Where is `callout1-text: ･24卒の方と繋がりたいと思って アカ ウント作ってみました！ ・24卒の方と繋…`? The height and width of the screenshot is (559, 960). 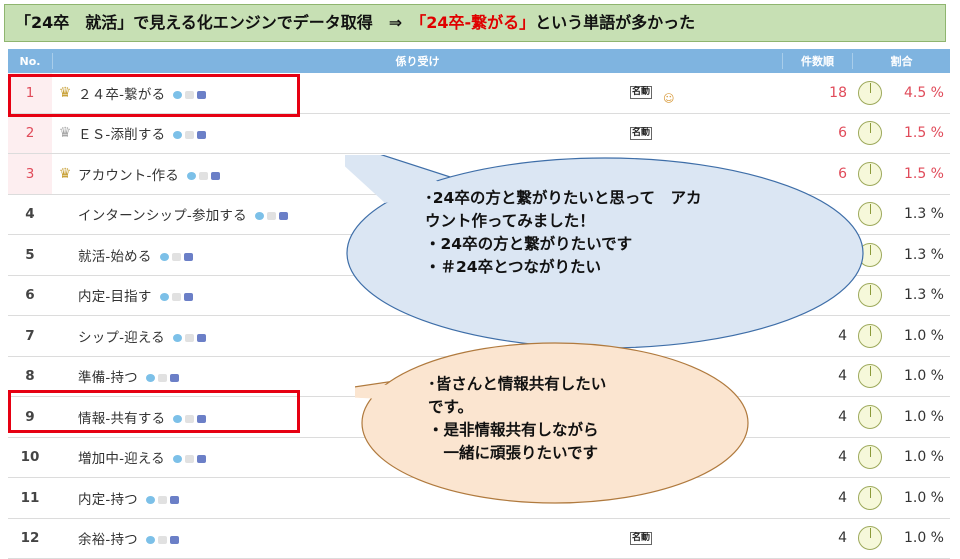 callout1-text: ･24卒の方と繋がりたいと思って アカ ウント作ってみました！ ・24卒の方と繋… is located at coordinates (563, 233).